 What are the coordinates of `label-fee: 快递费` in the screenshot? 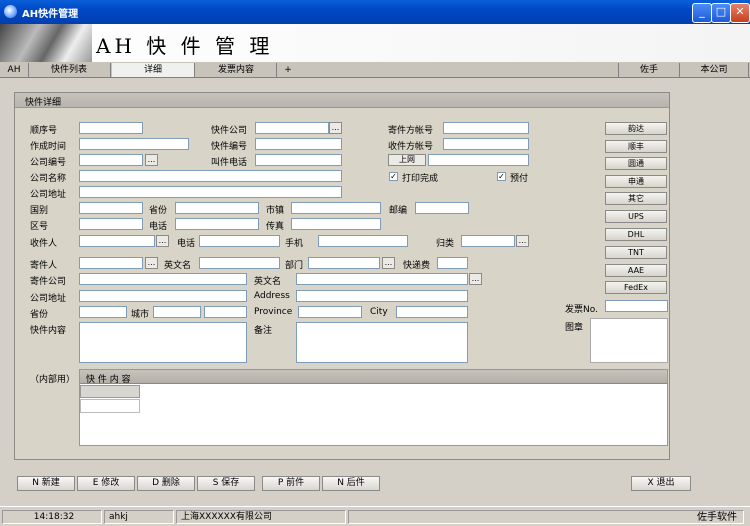 It's located at (417, 266).